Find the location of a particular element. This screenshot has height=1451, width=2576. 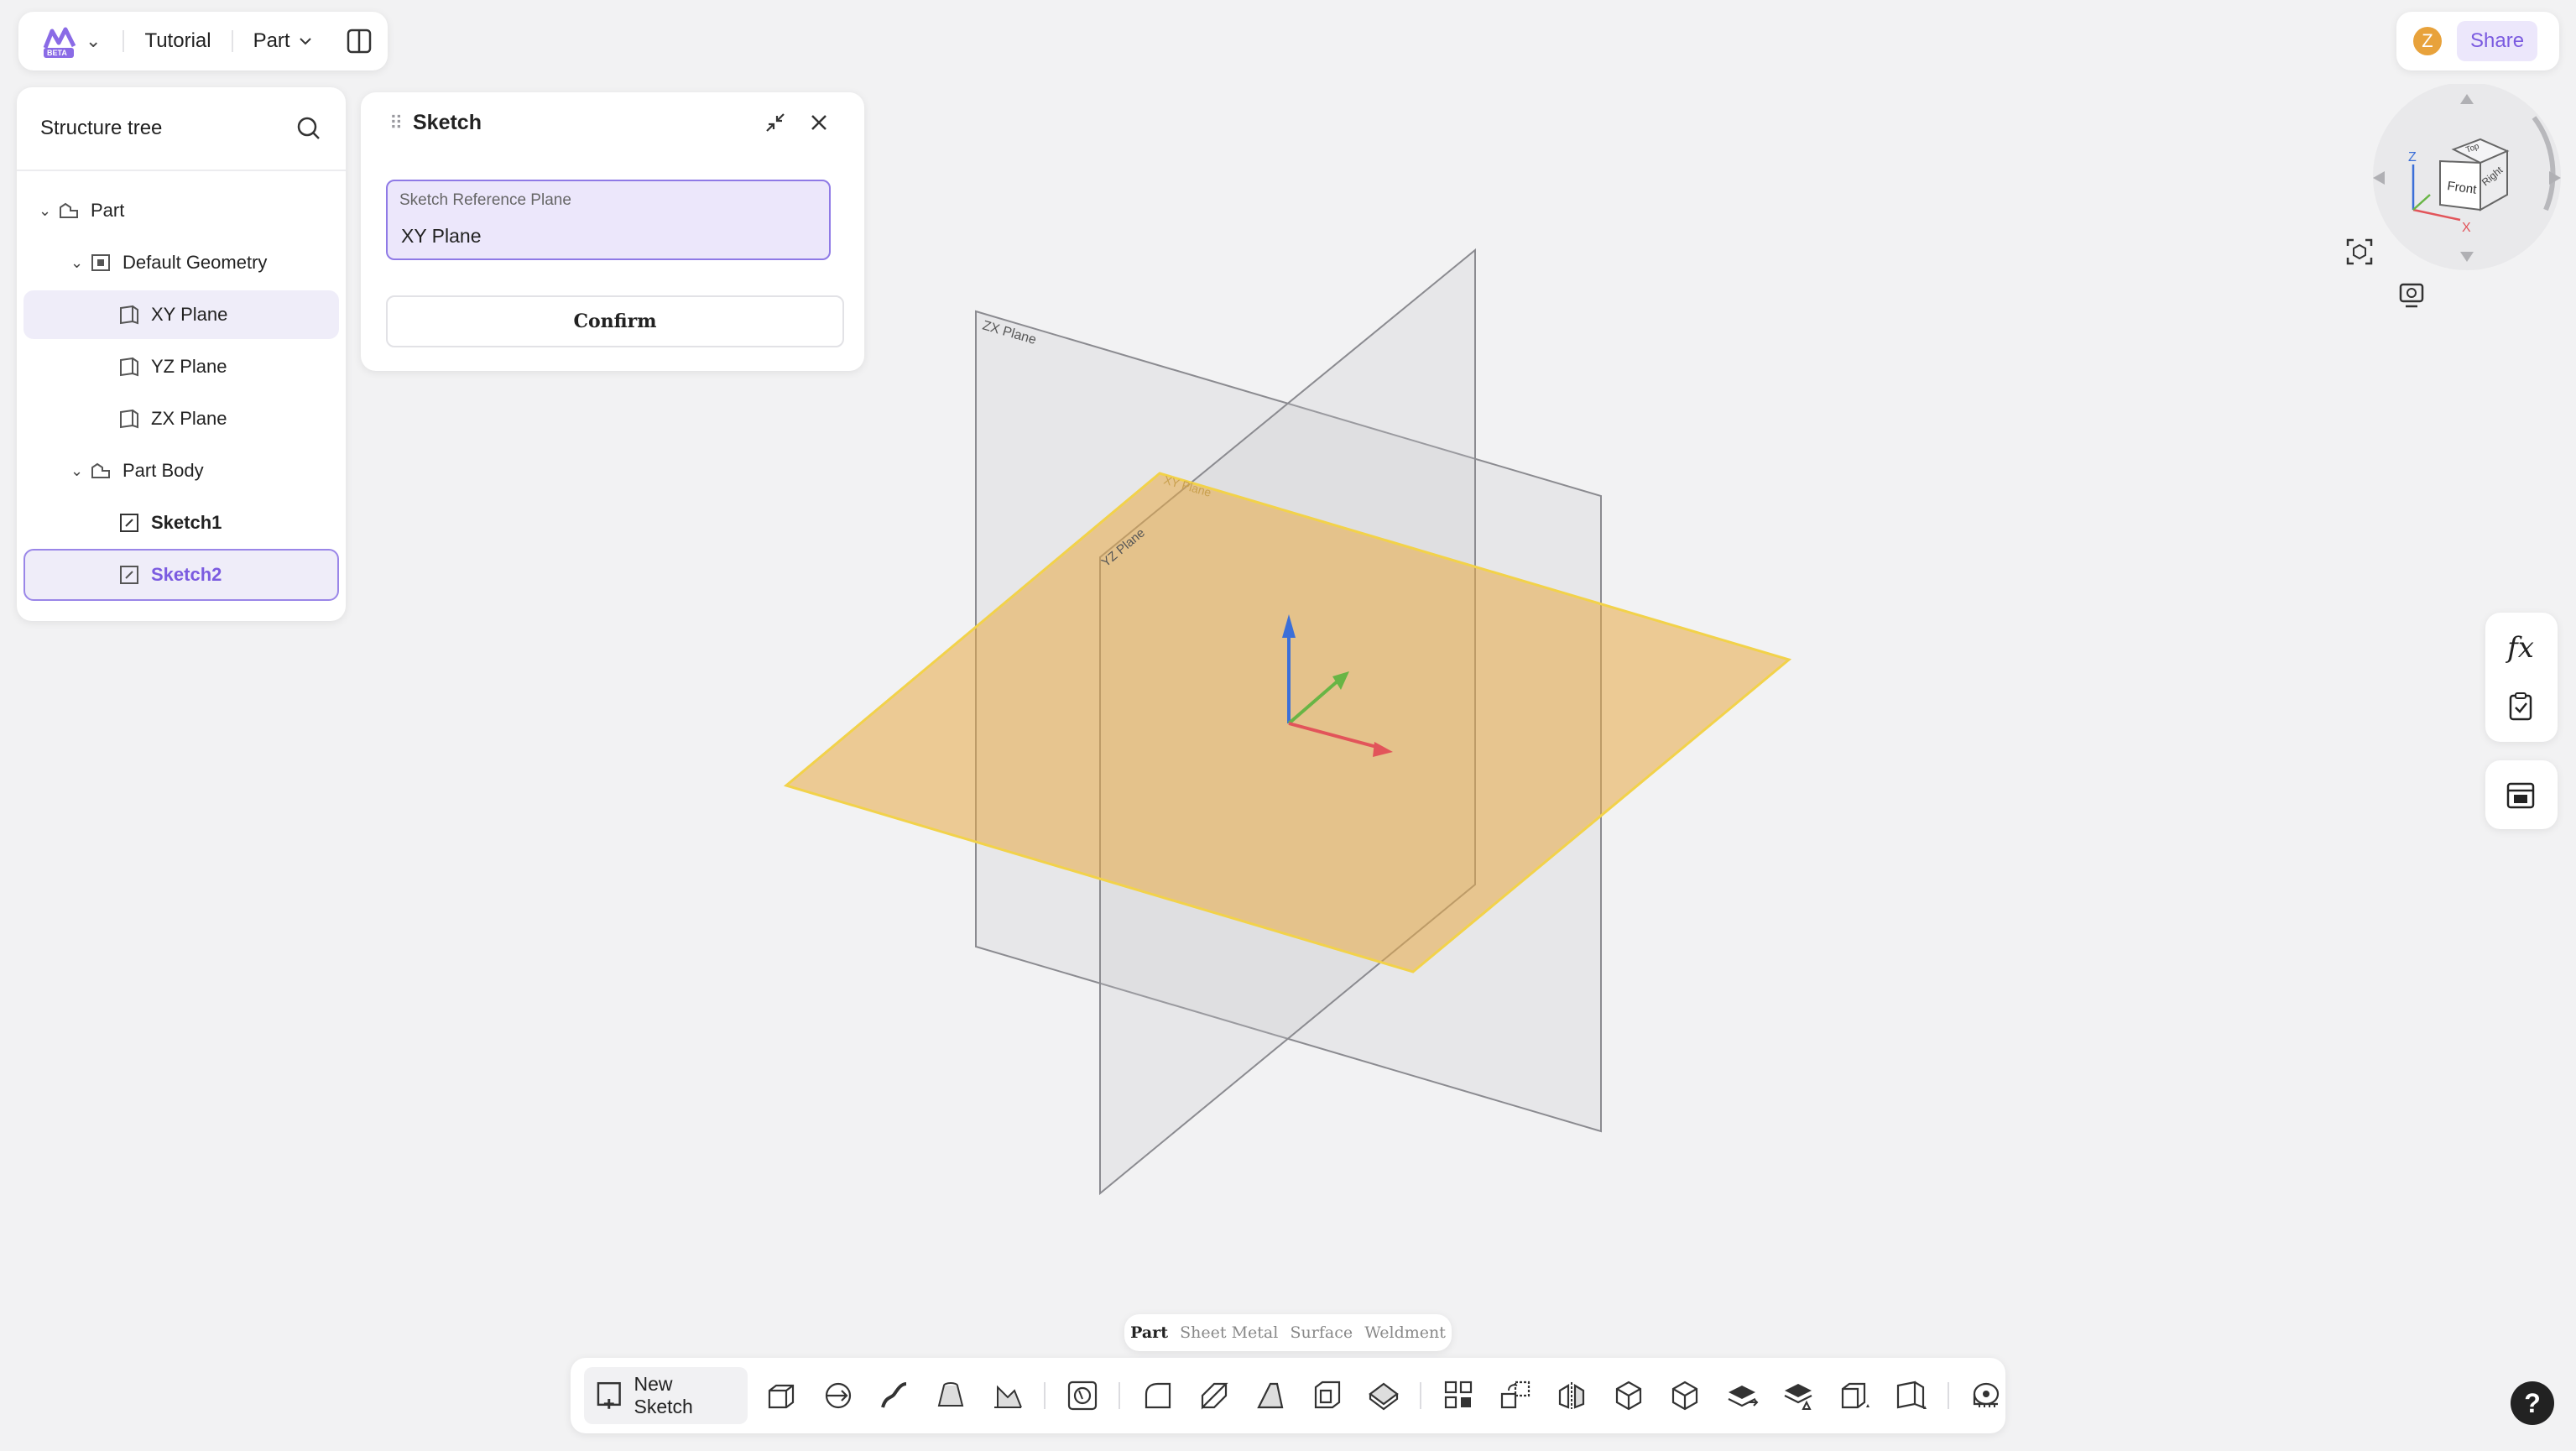

replace-face-icon is located at coordinates (1798, 1395).